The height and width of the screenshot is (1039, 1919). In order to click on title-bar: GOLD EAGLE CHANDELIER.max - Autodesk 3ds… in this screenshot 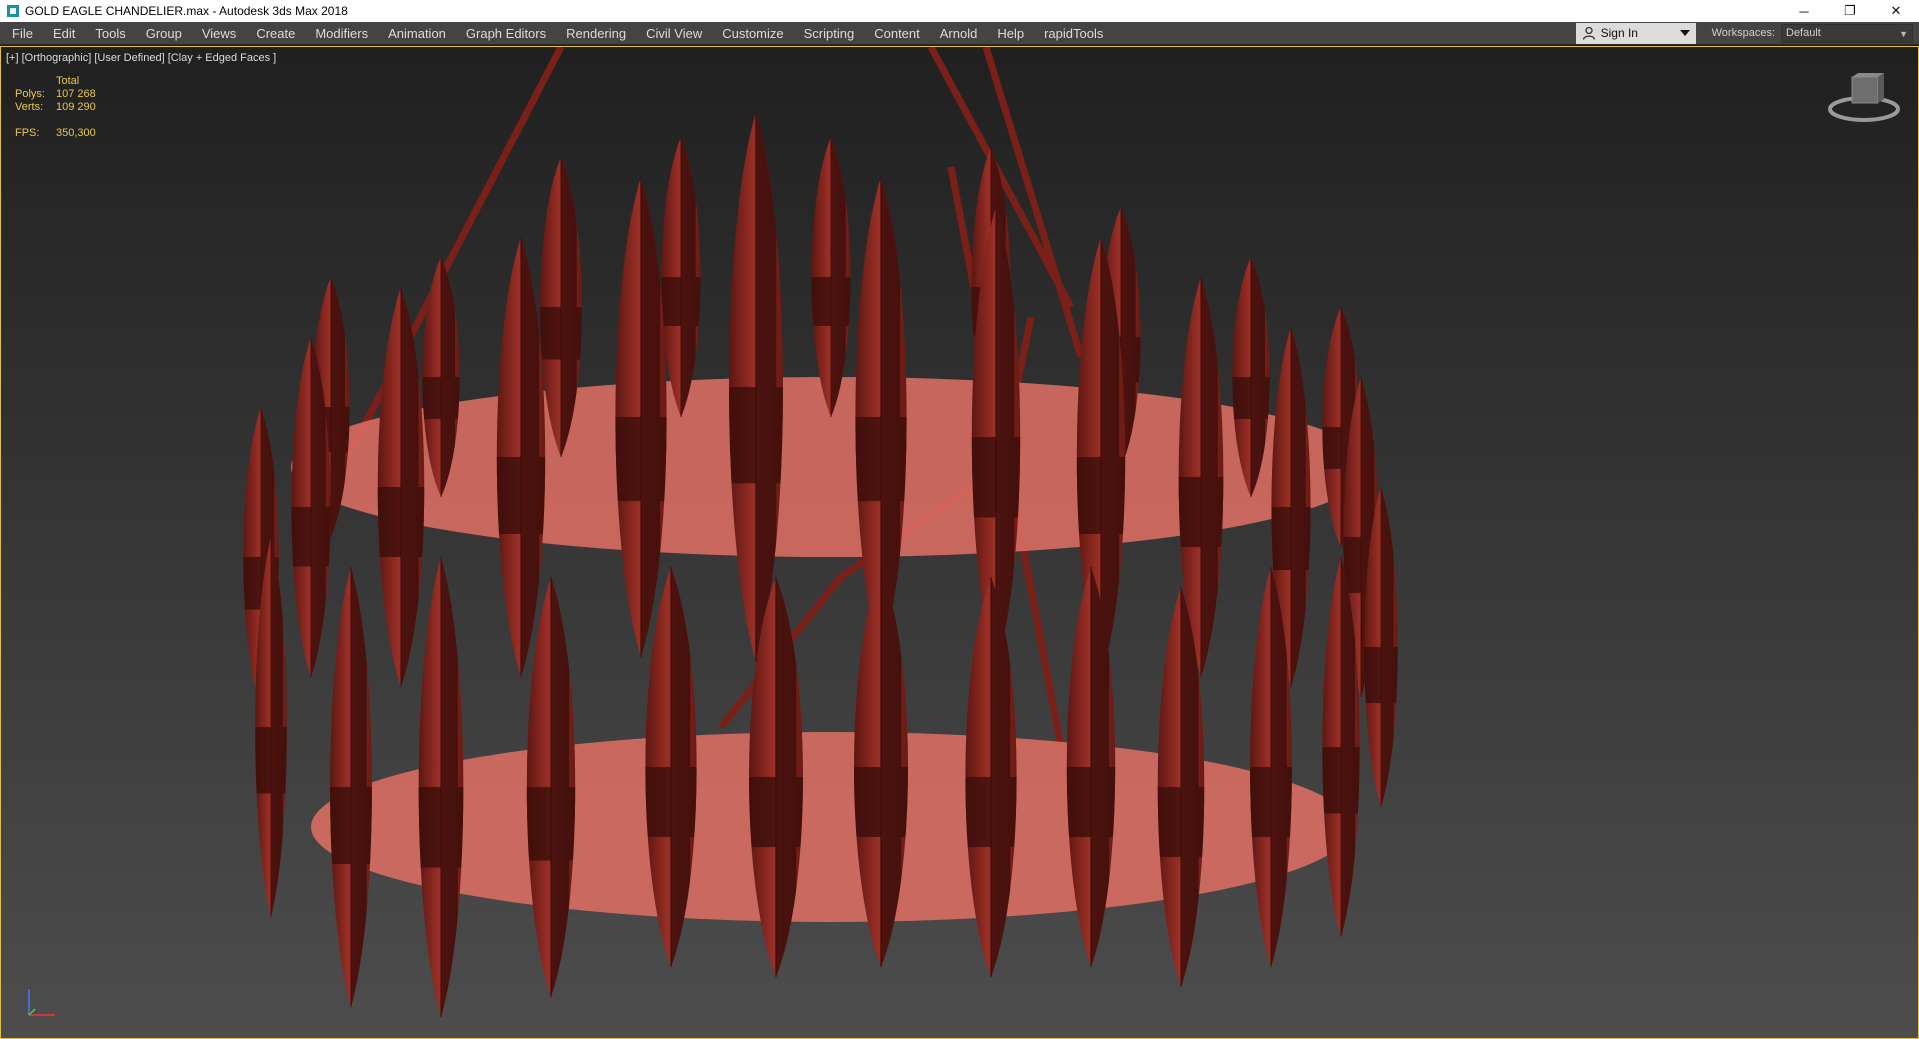, I will do `click(959, 11)`.